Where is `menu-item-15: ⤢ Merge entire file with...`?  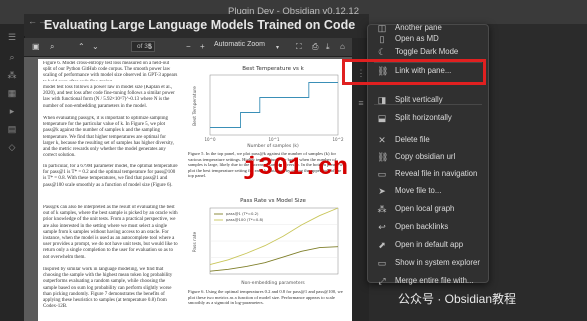 menu-item-15: ⤢ Merge entire file with... is located at coordinates (428, 282).